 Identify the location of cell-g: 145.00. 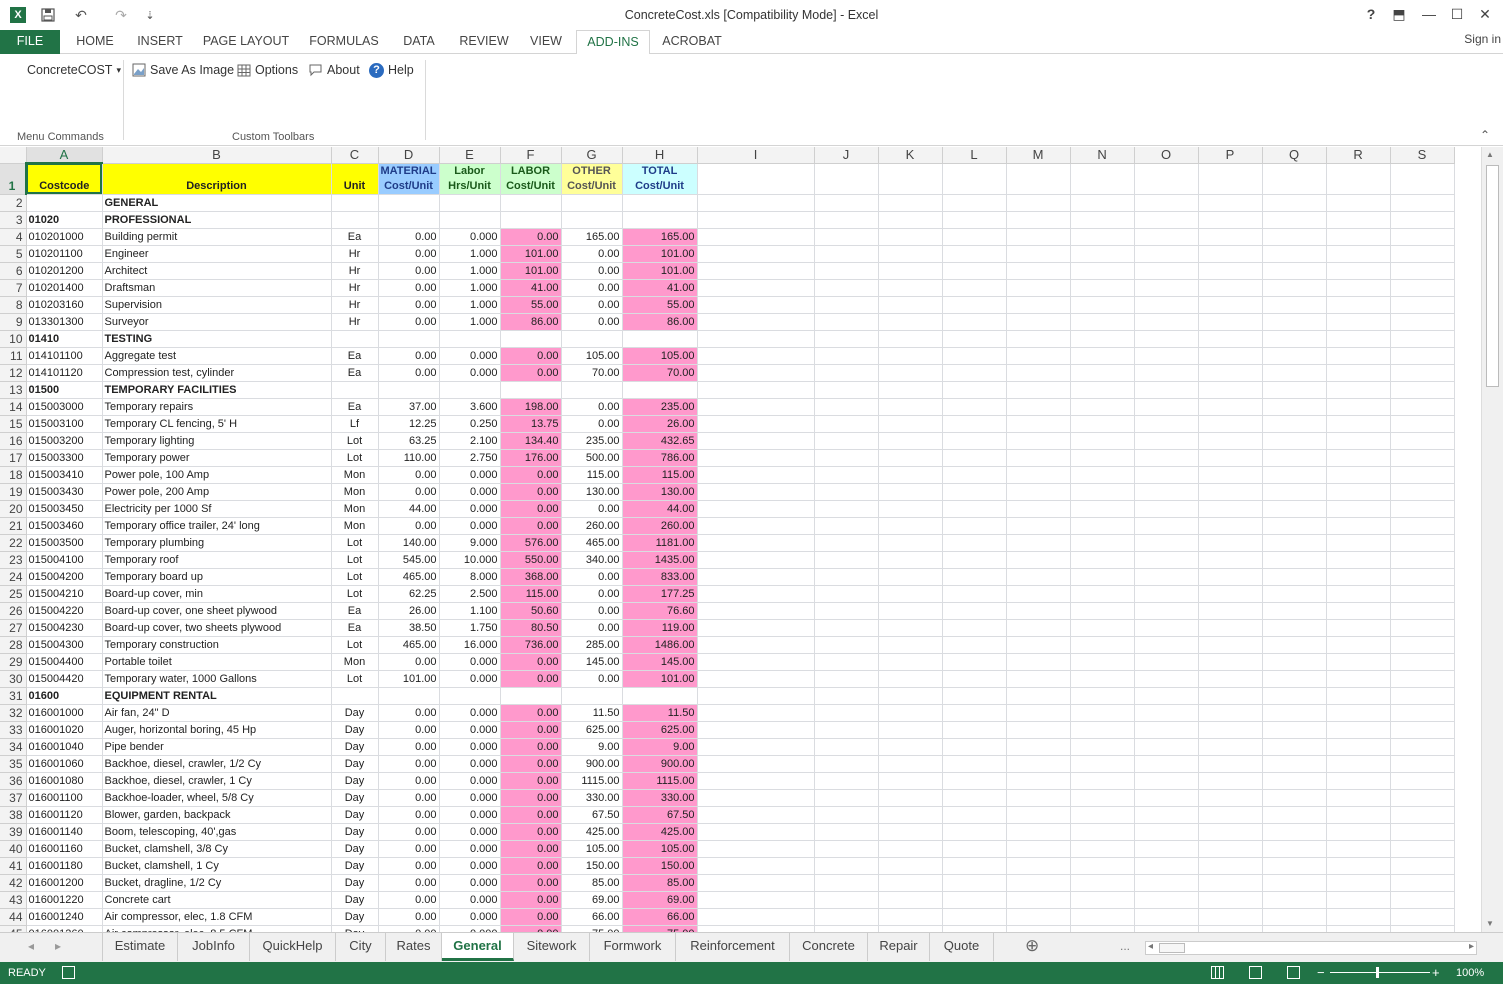
(592, 662).